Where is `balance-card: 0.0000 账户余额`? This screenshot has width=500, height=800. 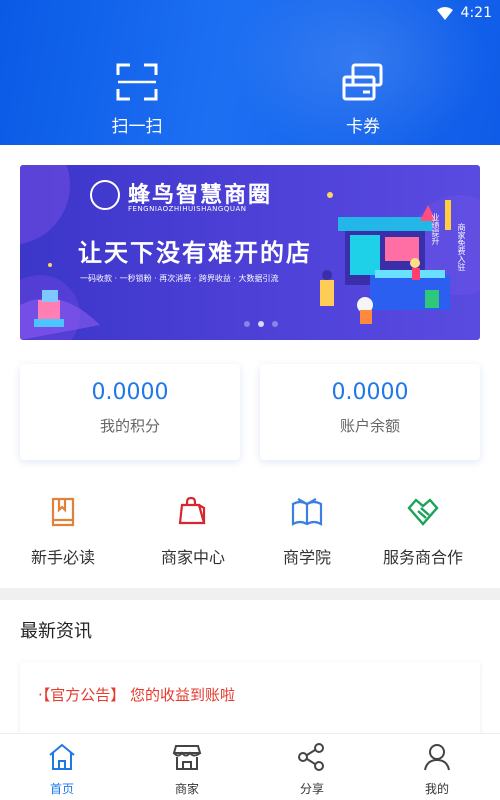 balance-card: 0.0000 账户余额 is located at coordinates (370, 412).